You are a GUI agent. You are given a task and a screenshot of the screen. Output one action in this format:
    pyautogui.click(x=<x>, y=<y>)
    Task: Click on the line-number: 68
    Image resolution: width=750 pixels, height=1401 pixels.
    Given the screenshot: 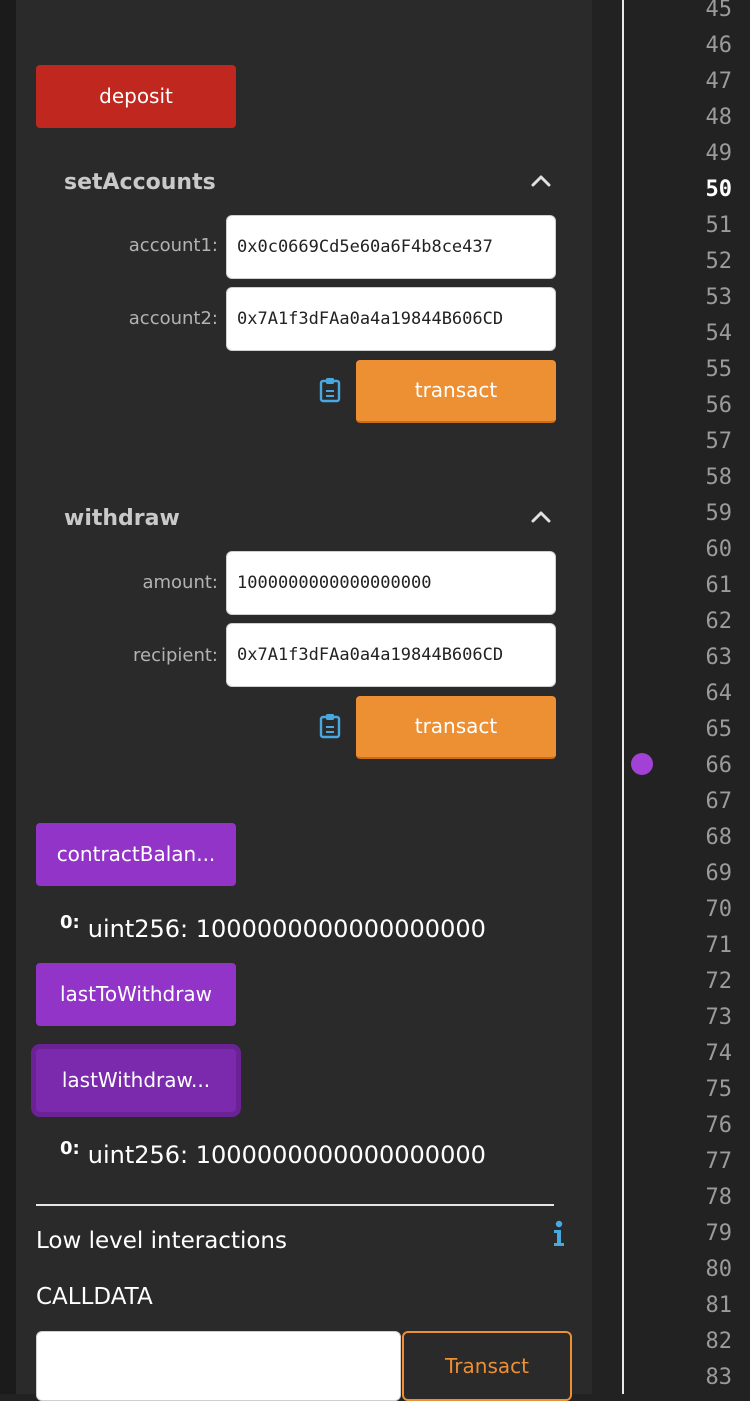 What is the action you would take?
    pyautogui.click(x=692, y=838)
    